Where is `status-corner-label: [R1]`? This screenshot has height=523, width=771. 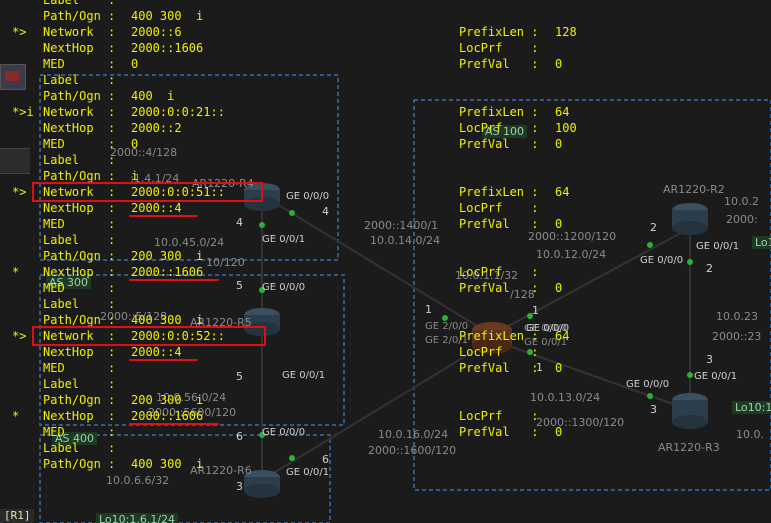 status-corner-label: [R1] is located at coordinates (17, 516).